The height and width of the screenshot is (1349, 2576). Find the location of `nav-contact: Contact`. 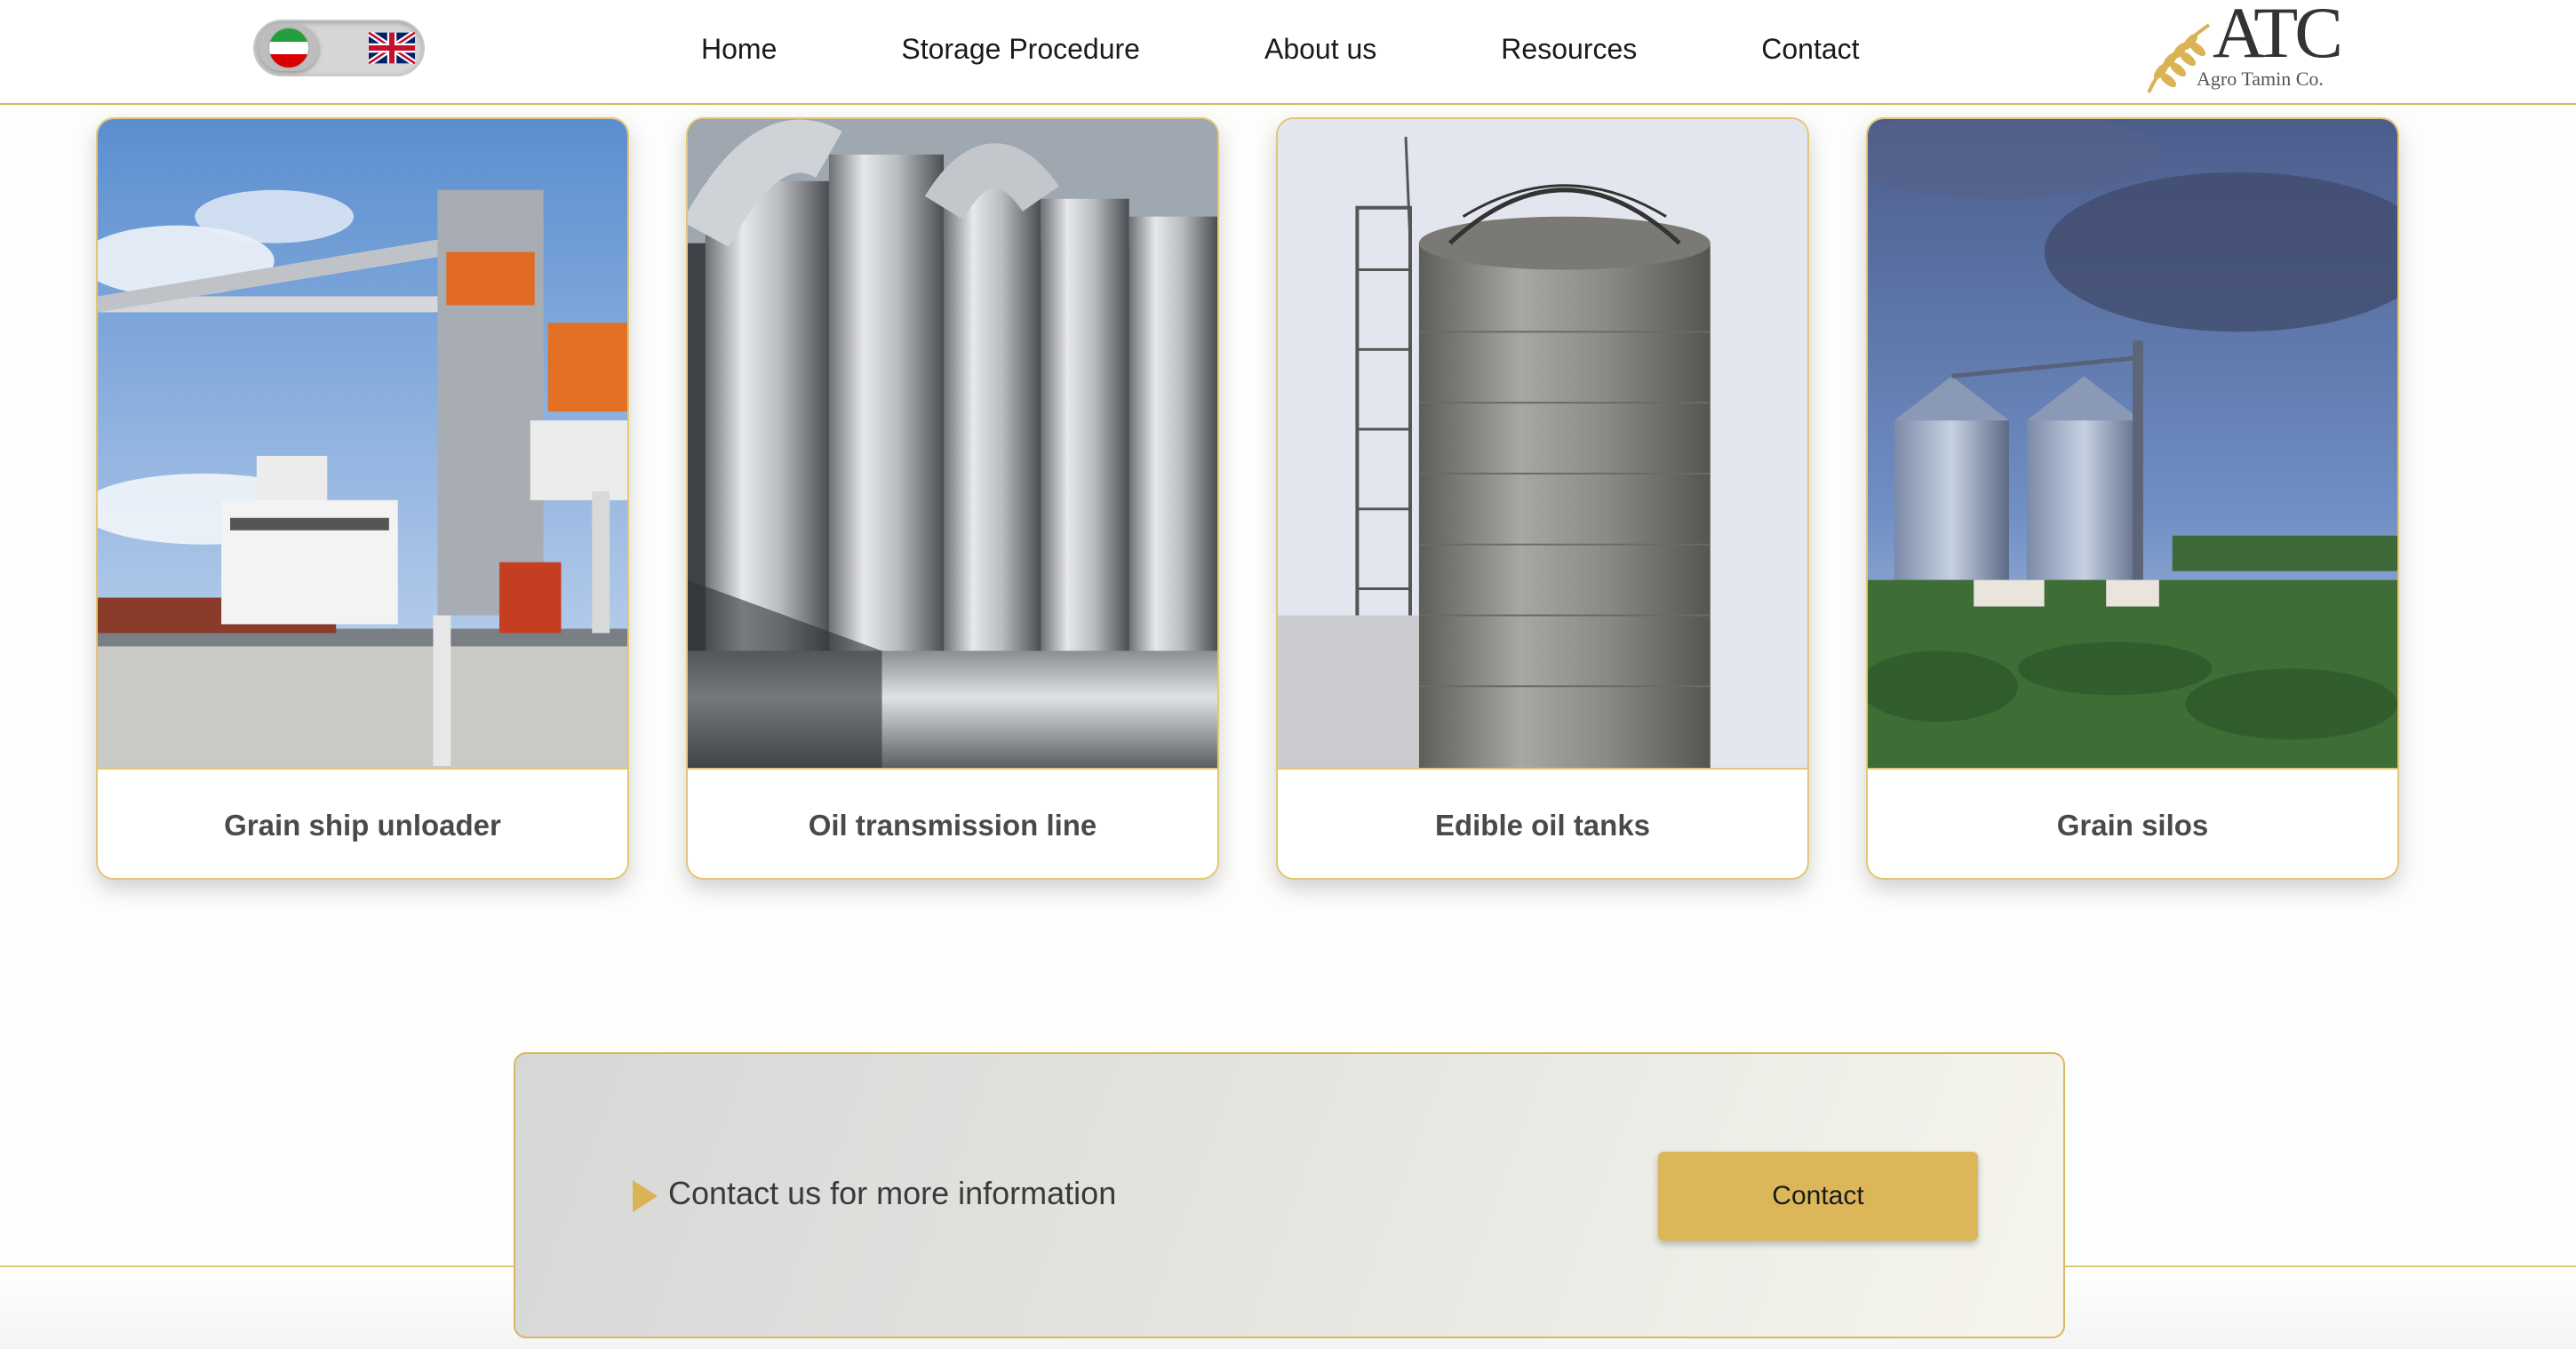

nav-contact: Contact is located at coordinates (1810, 49).